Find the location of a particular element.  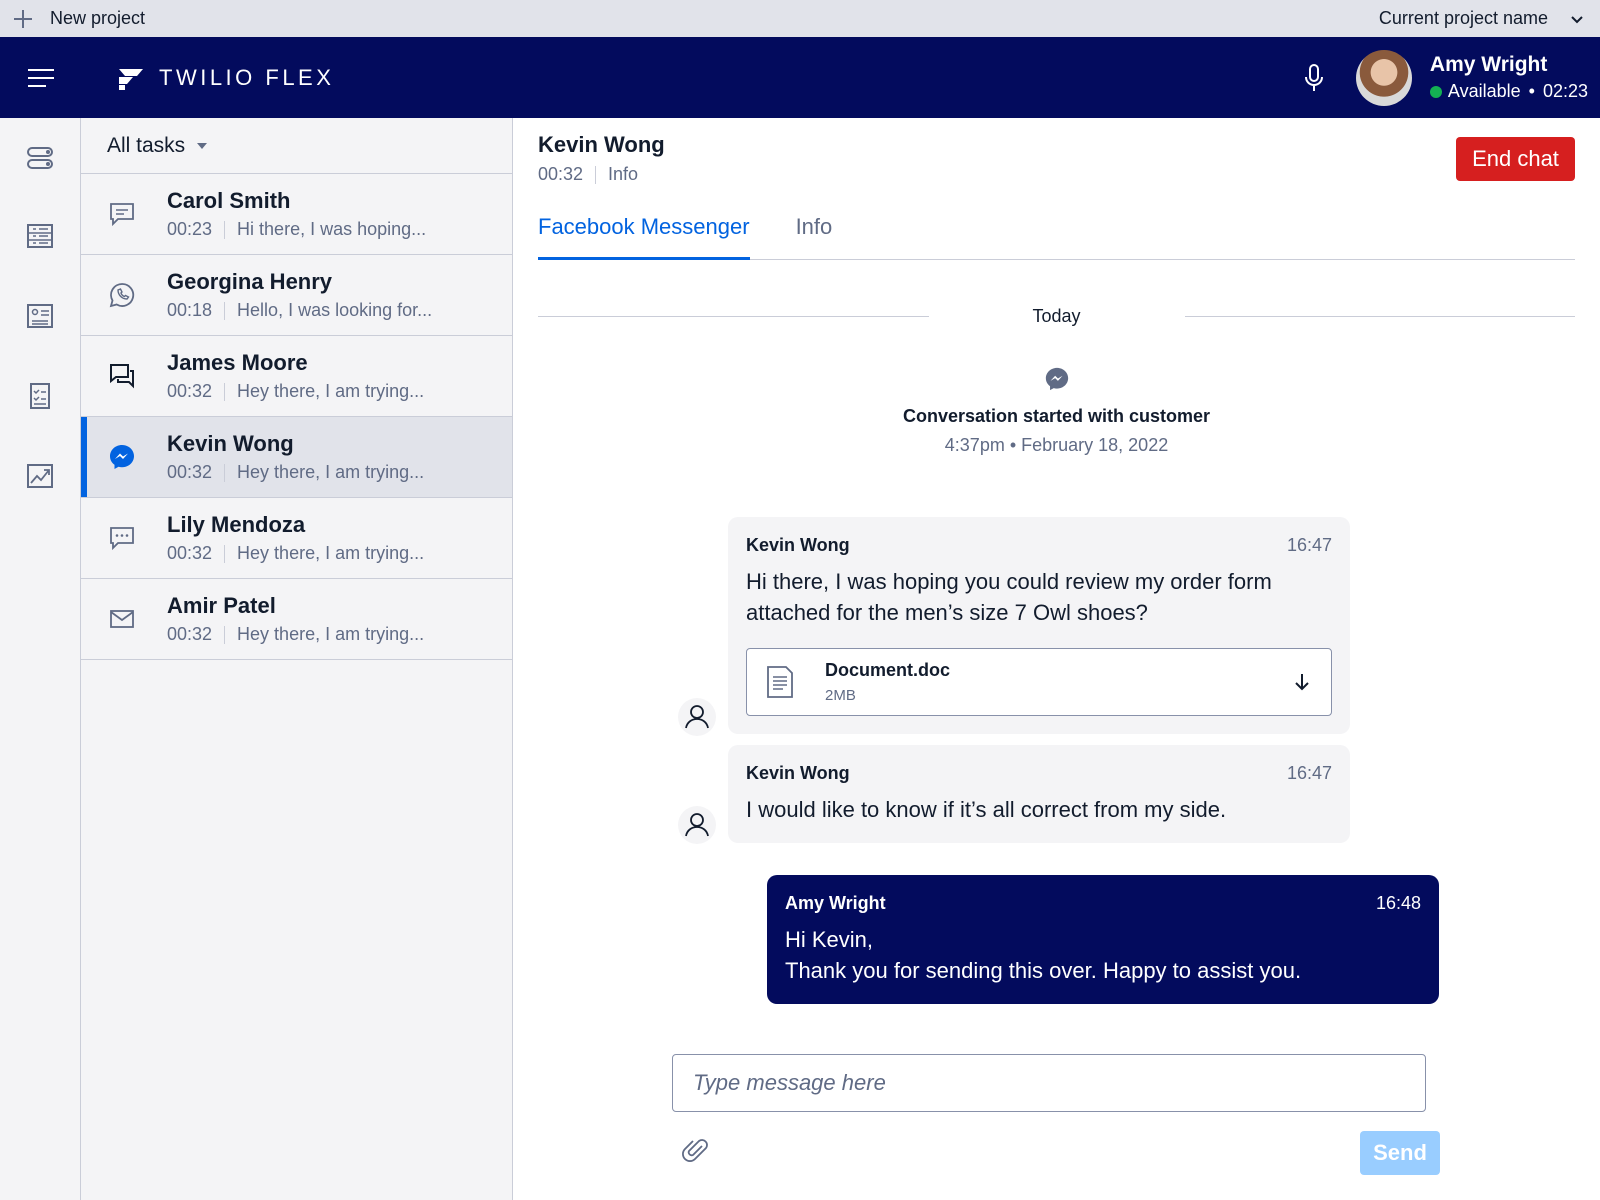

side-navigation is located at coordinates (40, 659).